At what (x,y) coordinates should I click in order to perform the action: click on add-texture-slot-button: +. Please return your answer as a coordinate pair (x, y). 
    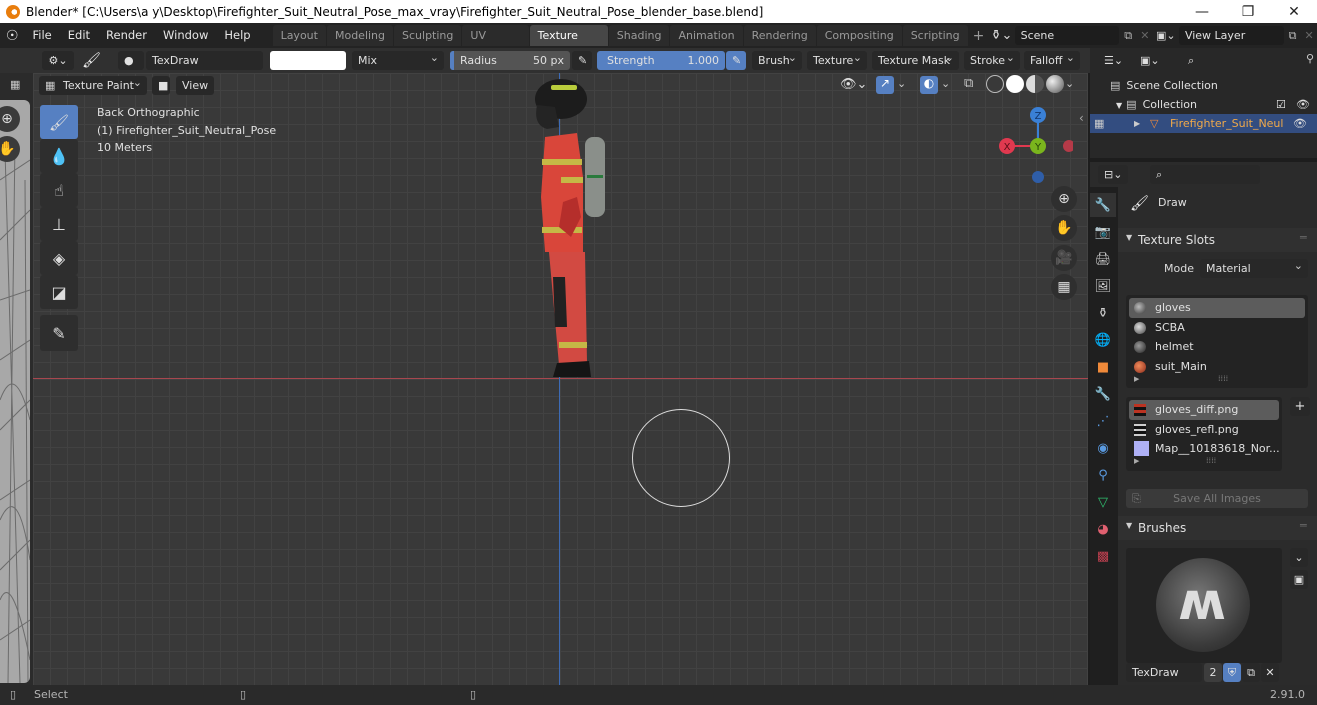
    Looking at the image, I should click on (1300, 406).